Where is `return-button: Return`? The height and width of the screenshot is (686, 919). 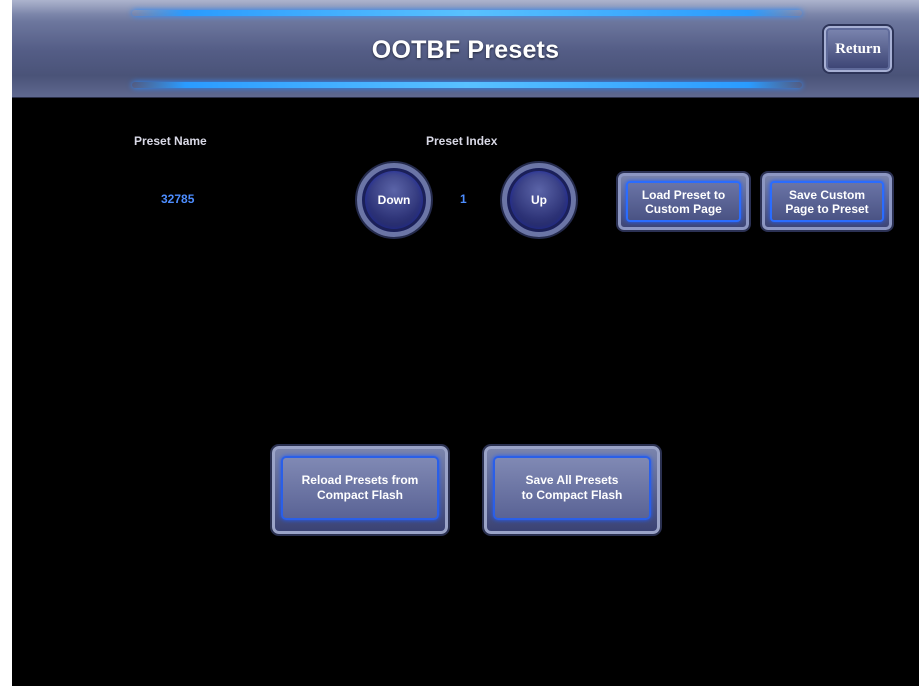
return-button: Return is located at coordinates (858, 49).